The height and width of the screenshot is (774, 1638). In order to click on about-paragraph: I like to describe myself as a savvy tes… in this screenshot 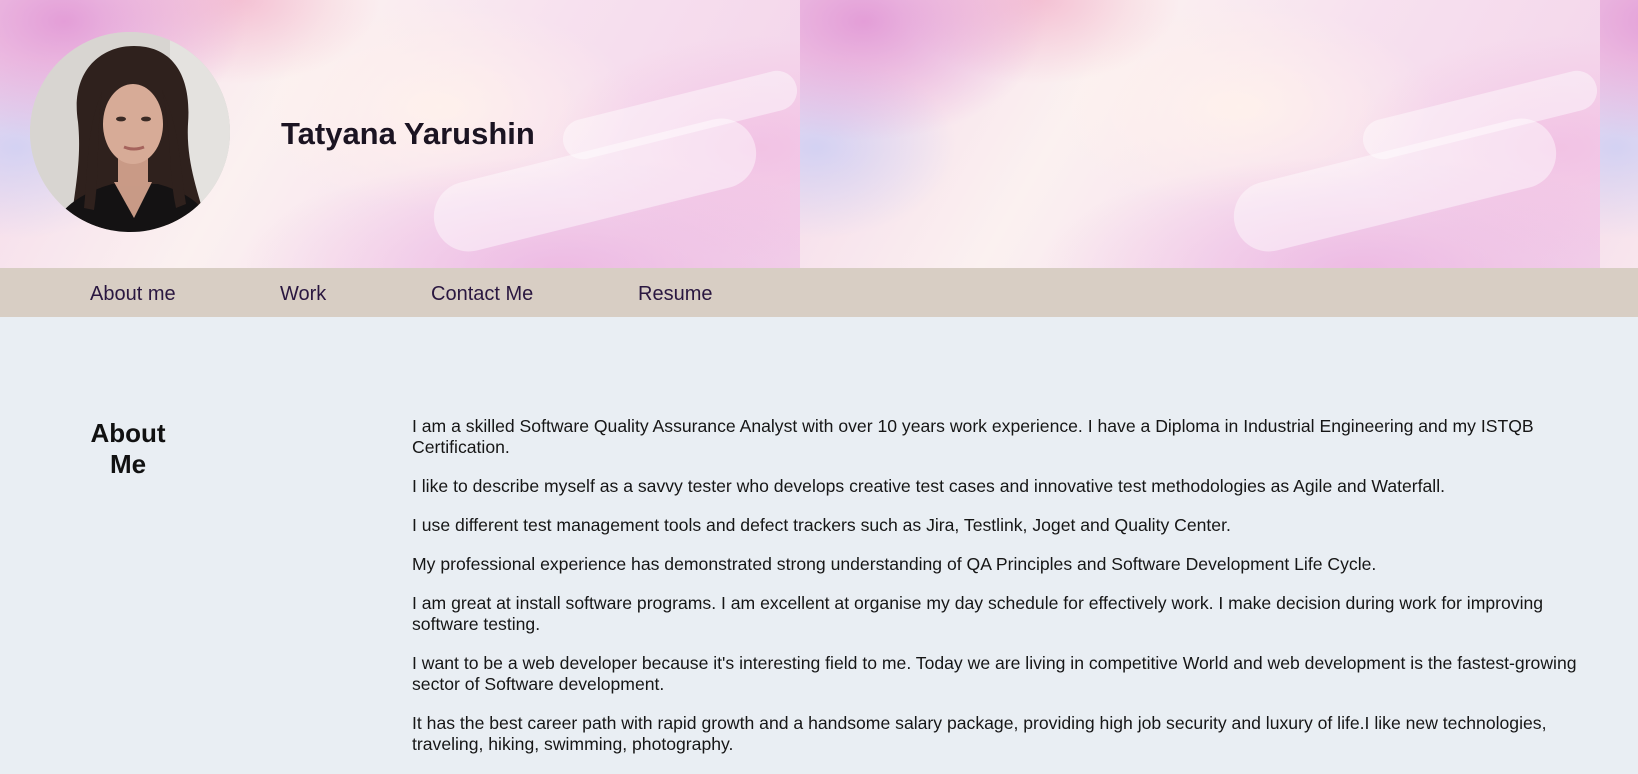, I will do `click(929, 486)`.